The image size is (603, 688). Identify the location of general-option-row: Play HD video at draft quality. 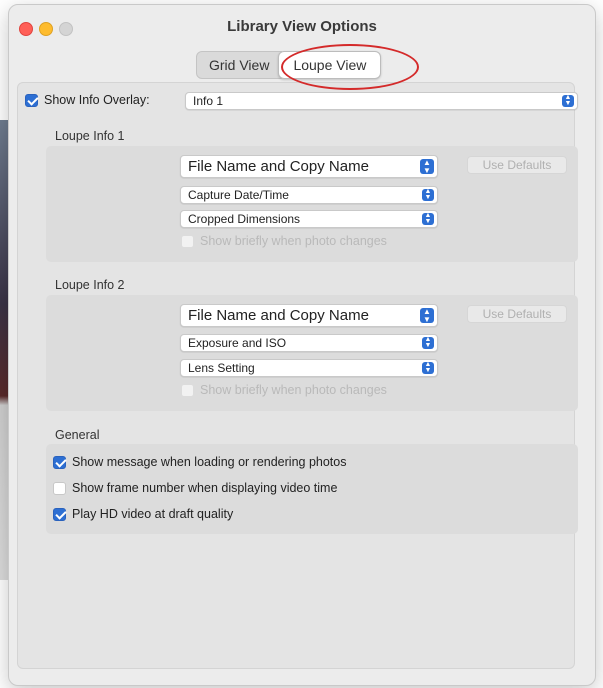
(143, 514).